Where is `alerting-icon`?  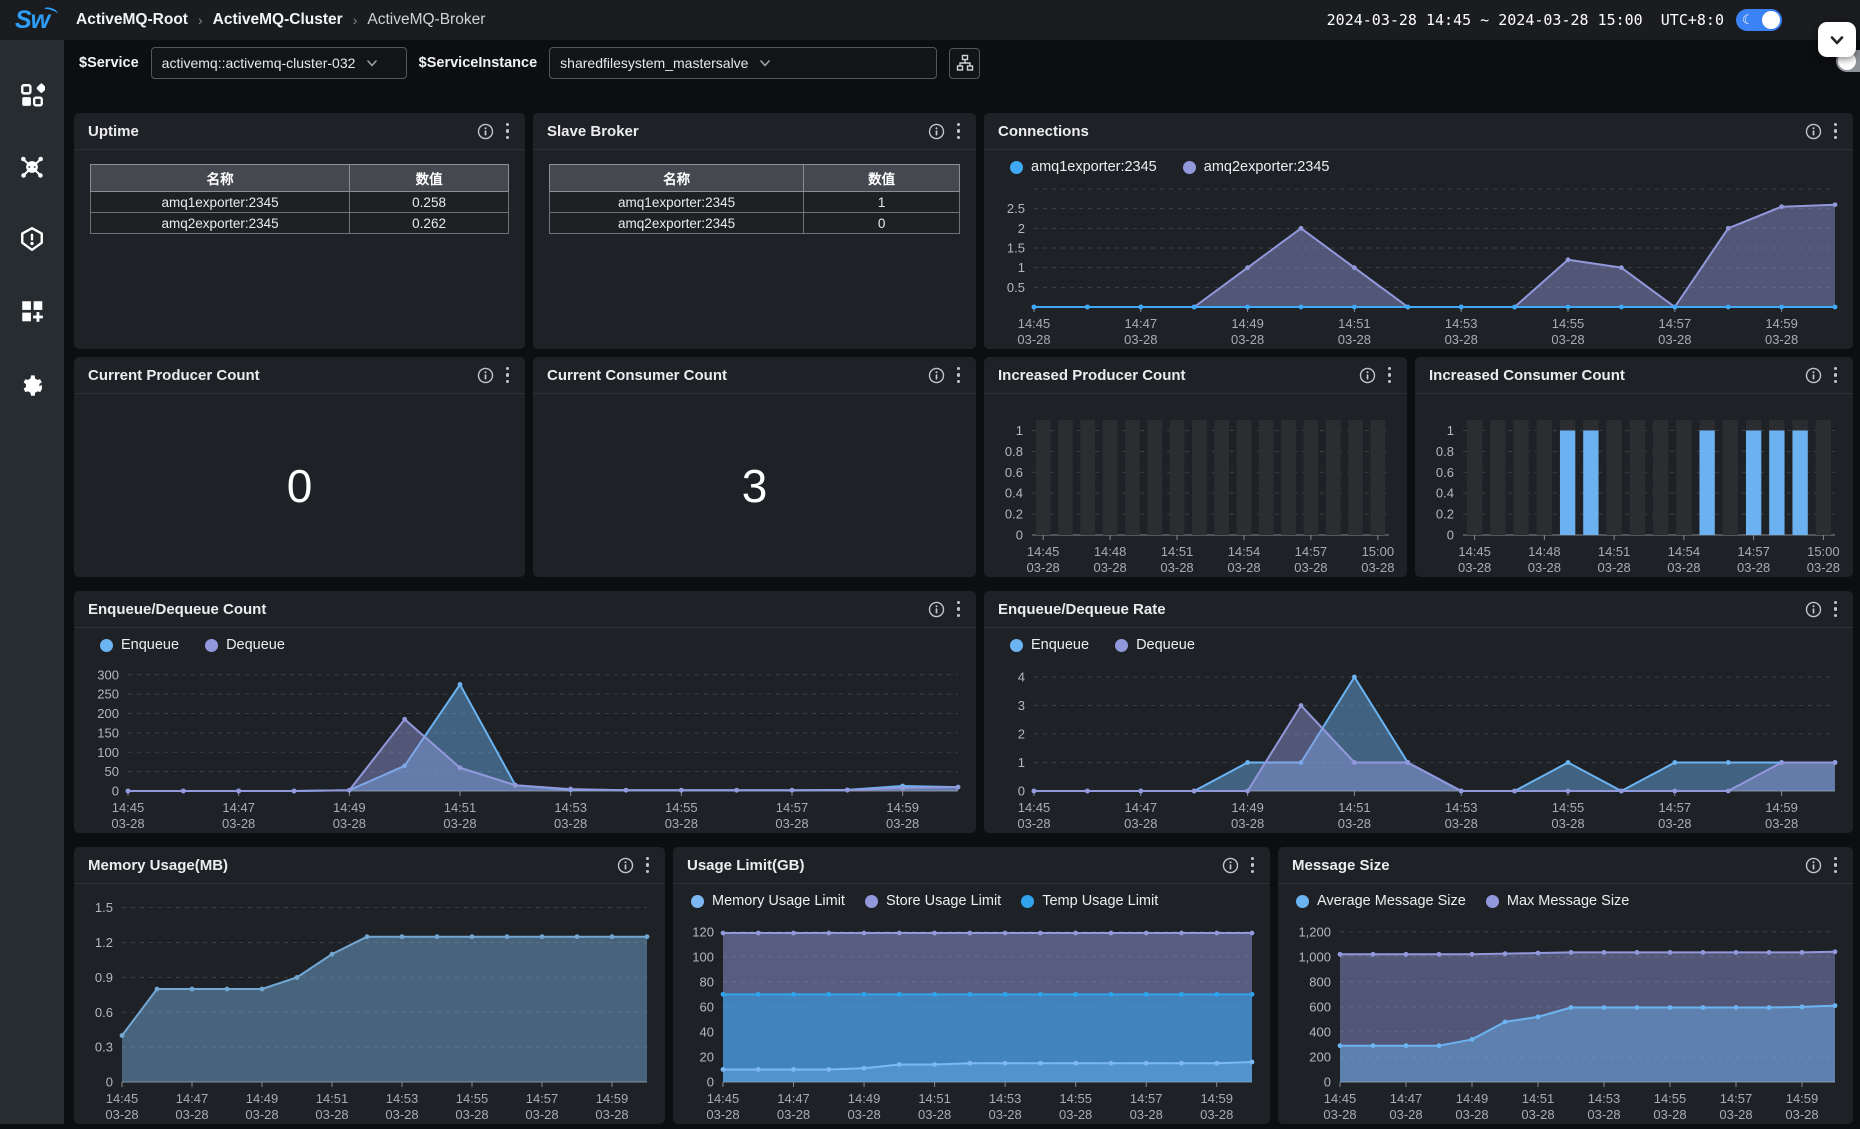 alerting-icon is located at coordinates (32, 239).